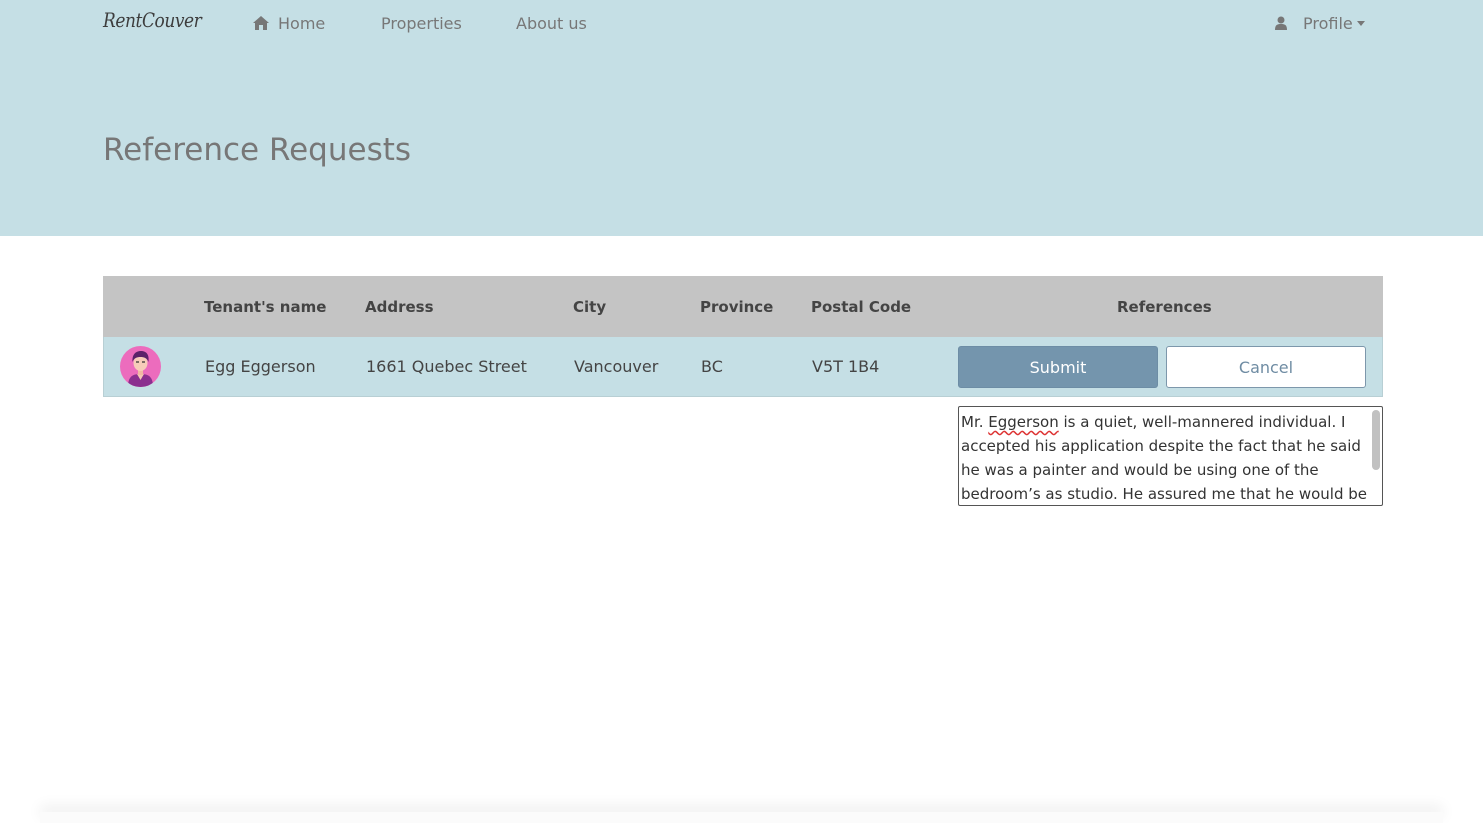 The image size is (1483, 823). I want to click on nav-home: Home, so click(288, 23).